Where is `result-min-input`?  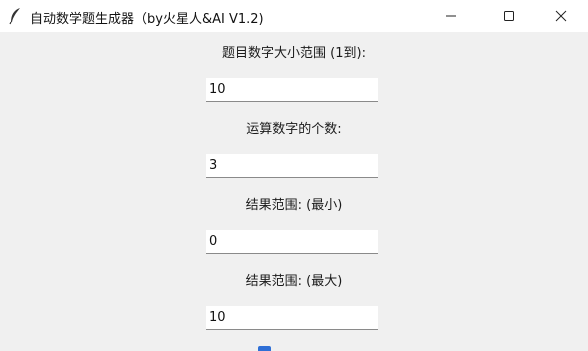
result-min-input is located at coordinates (292, 242).